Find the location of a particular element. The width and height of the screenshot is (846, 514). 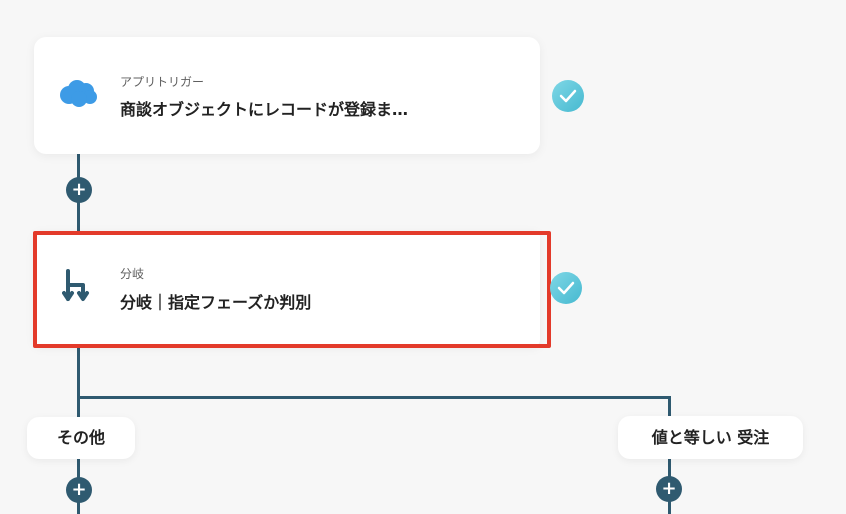

selection-highlight is located at coordinates (292, 289).